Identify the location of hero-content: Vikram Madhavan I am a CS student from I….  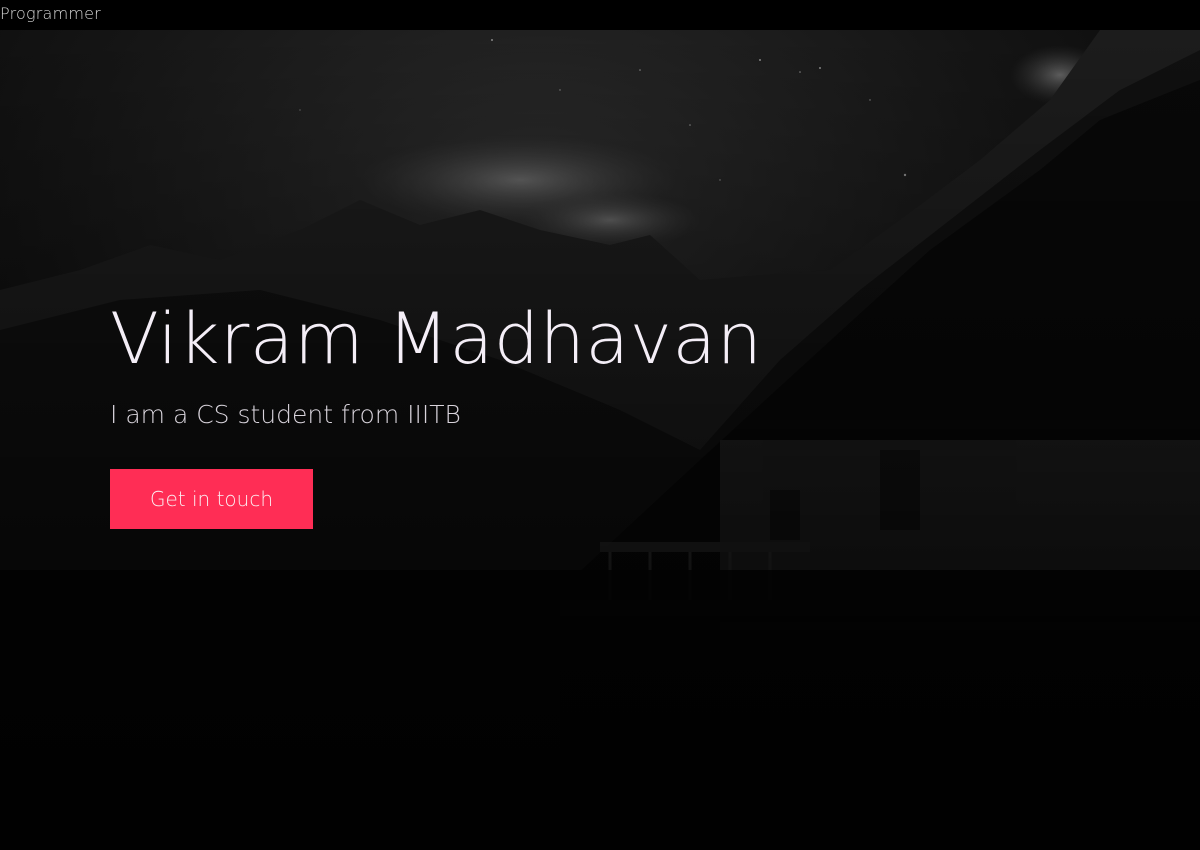
(436, 416).